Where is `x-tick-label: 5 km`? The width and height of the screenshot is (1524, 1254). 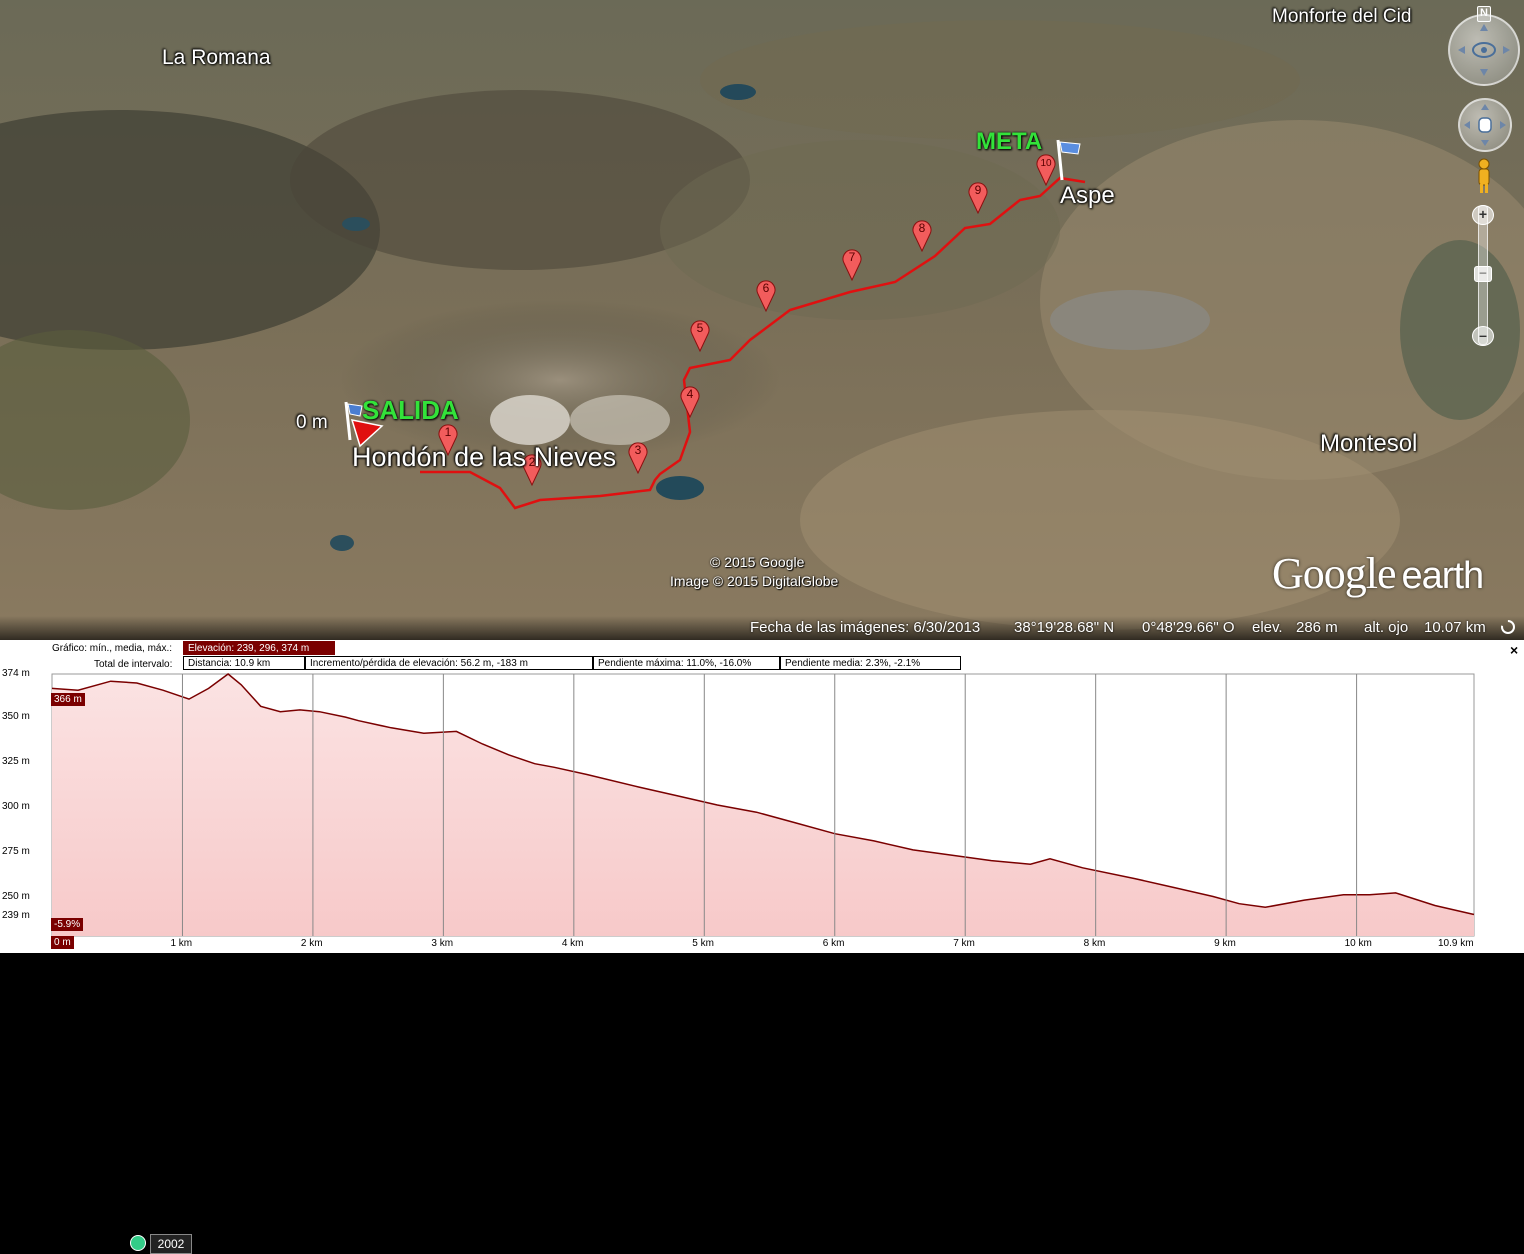 x-tick-label: 5 km is located at coordinates (703, 943).